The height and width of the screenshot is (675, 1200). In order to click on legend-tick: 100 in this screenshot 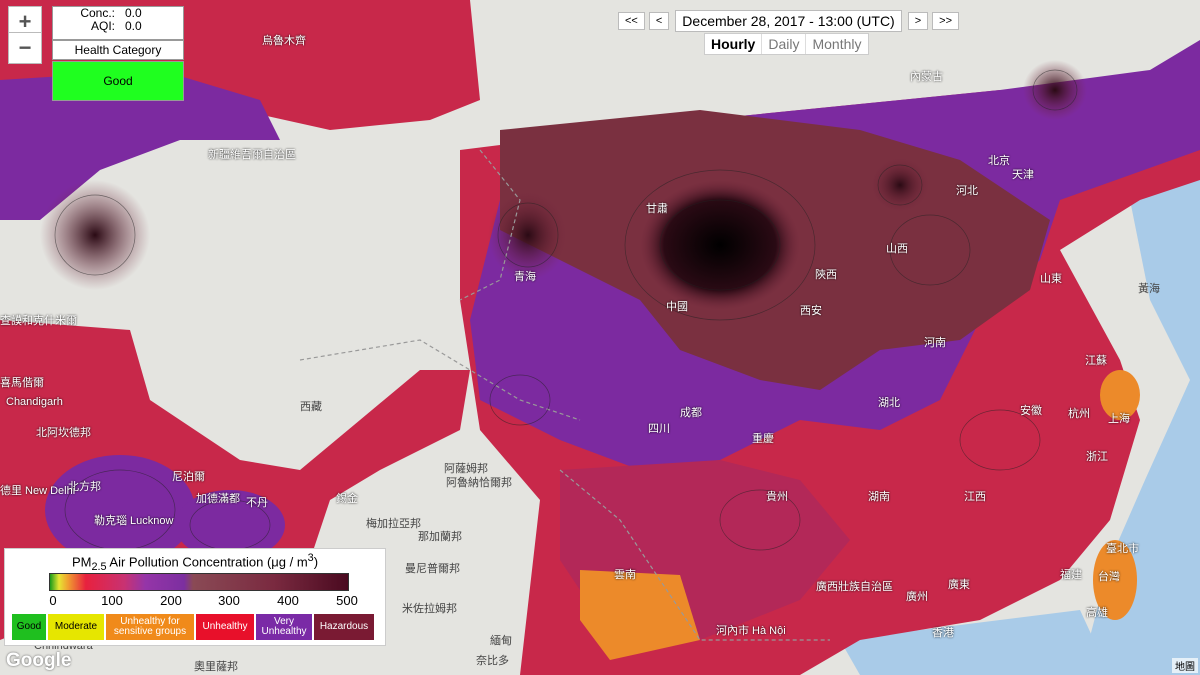, I will do `click(112, 600)`.